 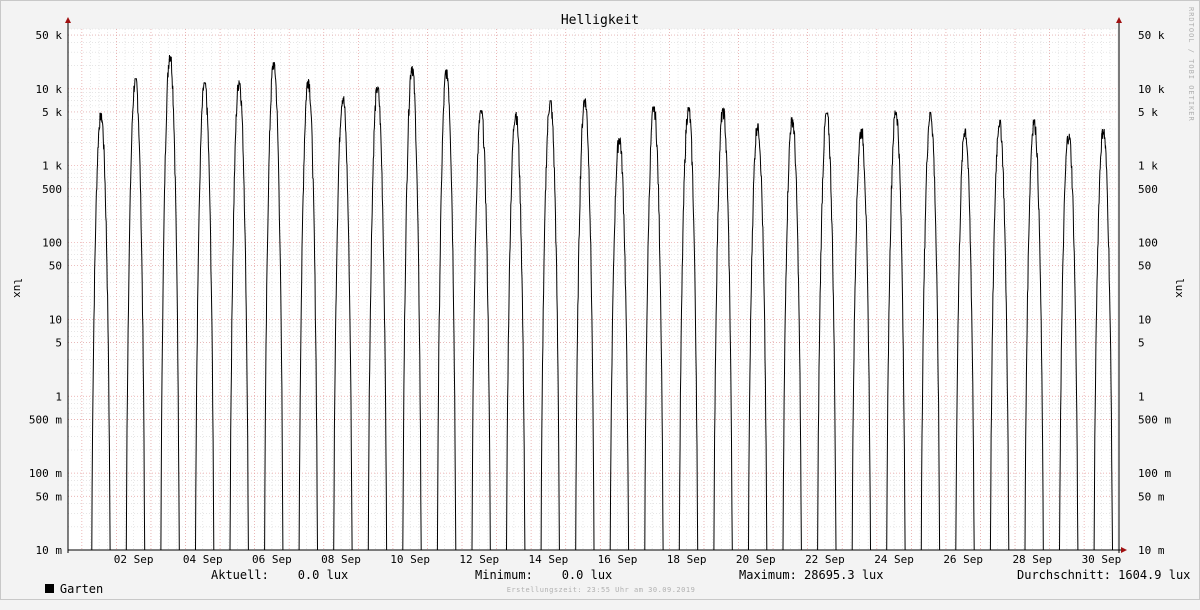 What do you see at coordinates (17, 288) in the screenshot?
I see `y-axis-label-left: lux` at bounding box center [17, 288].